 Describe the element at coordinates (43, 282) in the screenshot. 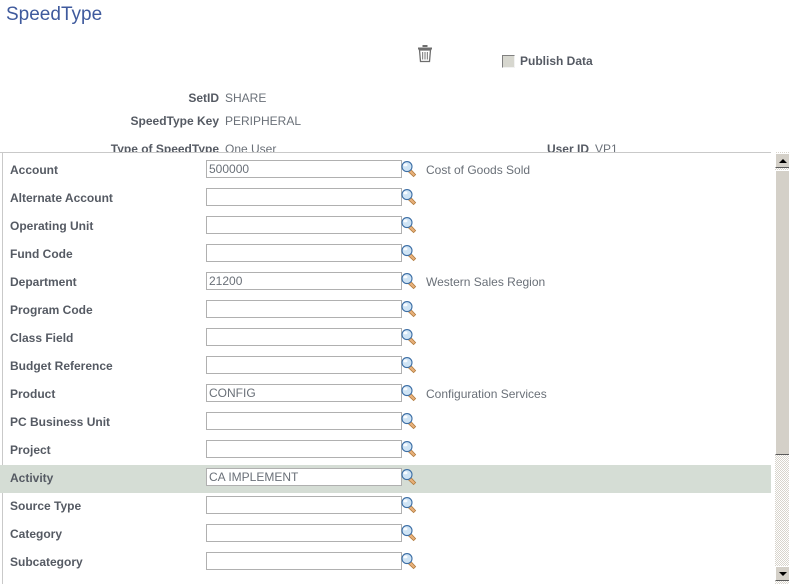

I see `row-label: Department` at that location.